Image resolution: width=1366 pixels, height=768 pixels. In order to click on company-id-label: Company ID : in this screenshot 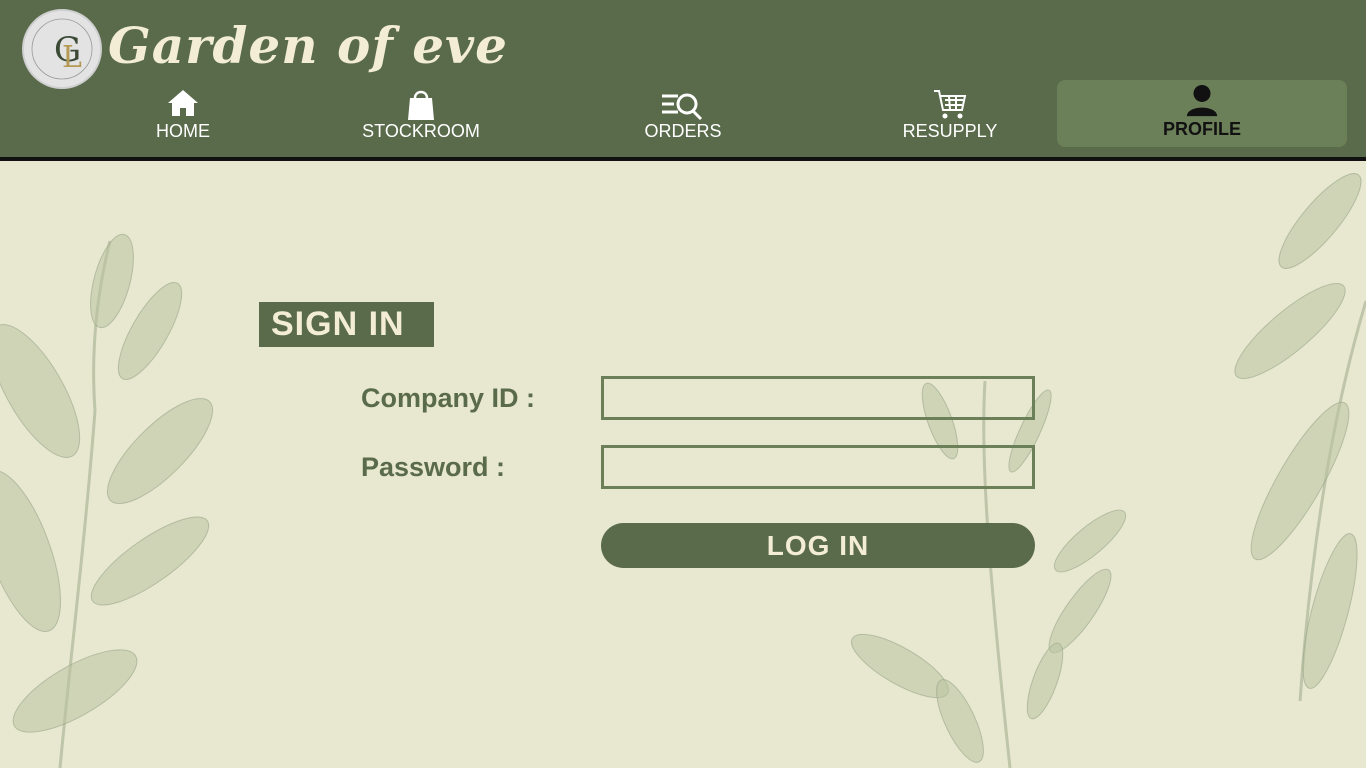, I will do `click(448, 398)`.